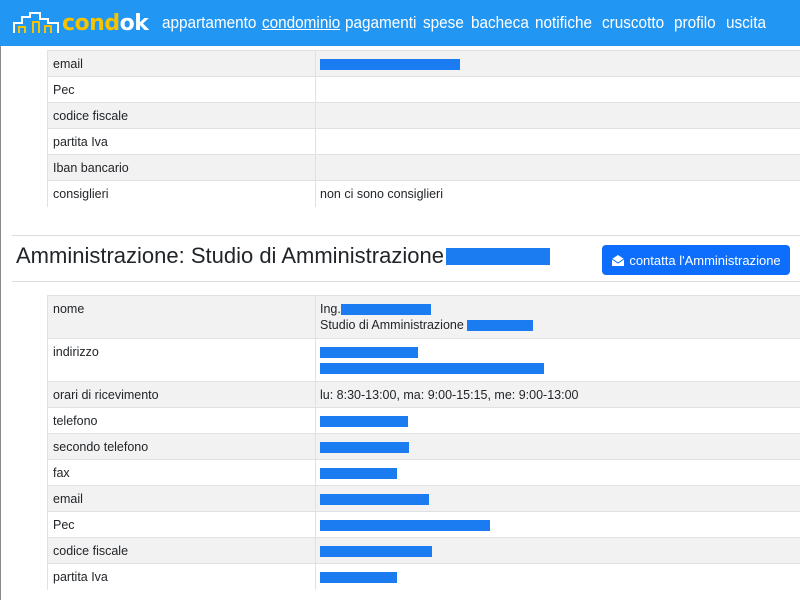 The width and height of the screenshot is (800, 600). Describe the element at coordinates (423, 420) in the screenshot. I see `table-row: telefono` at that location.